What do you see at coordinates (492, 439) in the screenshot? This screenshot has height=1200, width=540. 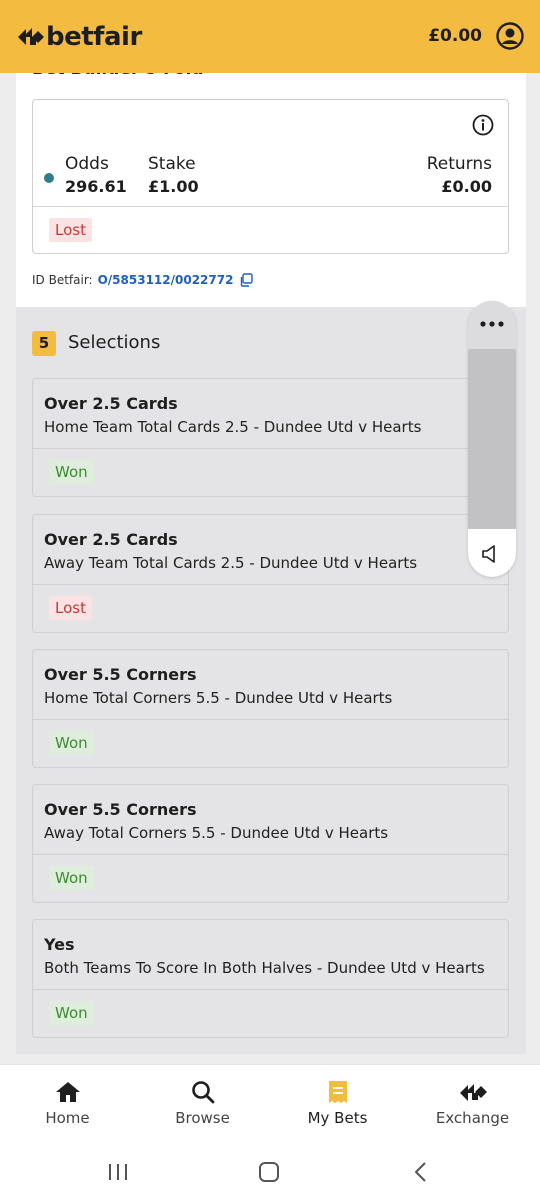 I see `floating-side-panel` at bounding box center [492, 439].